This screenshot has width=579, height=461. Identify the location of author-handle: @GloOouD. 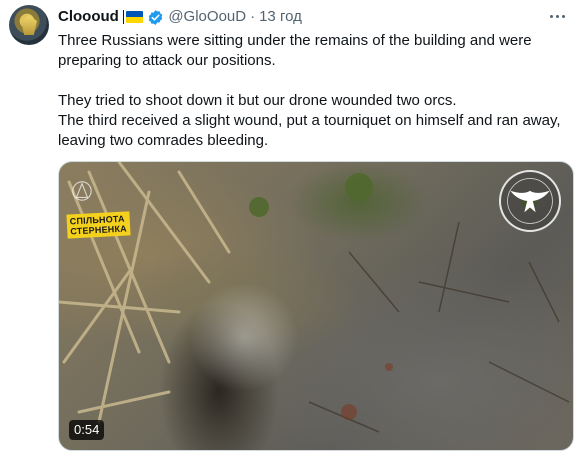
(207, 17).